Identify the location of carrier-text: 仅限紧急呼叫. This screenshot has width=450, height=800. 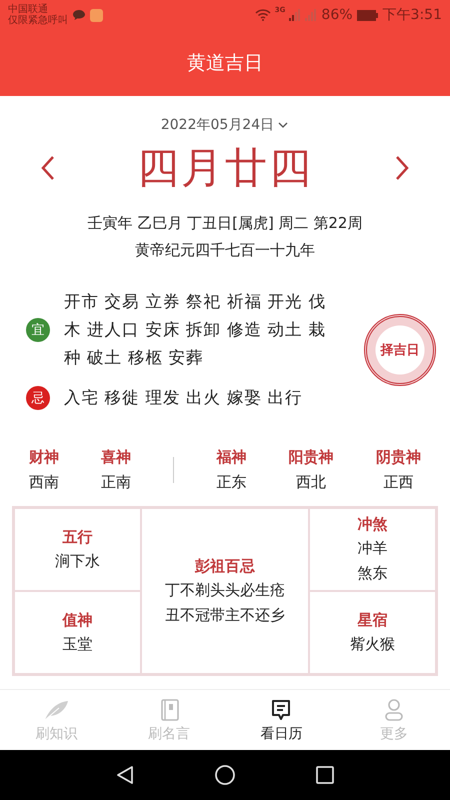
(38, 20).